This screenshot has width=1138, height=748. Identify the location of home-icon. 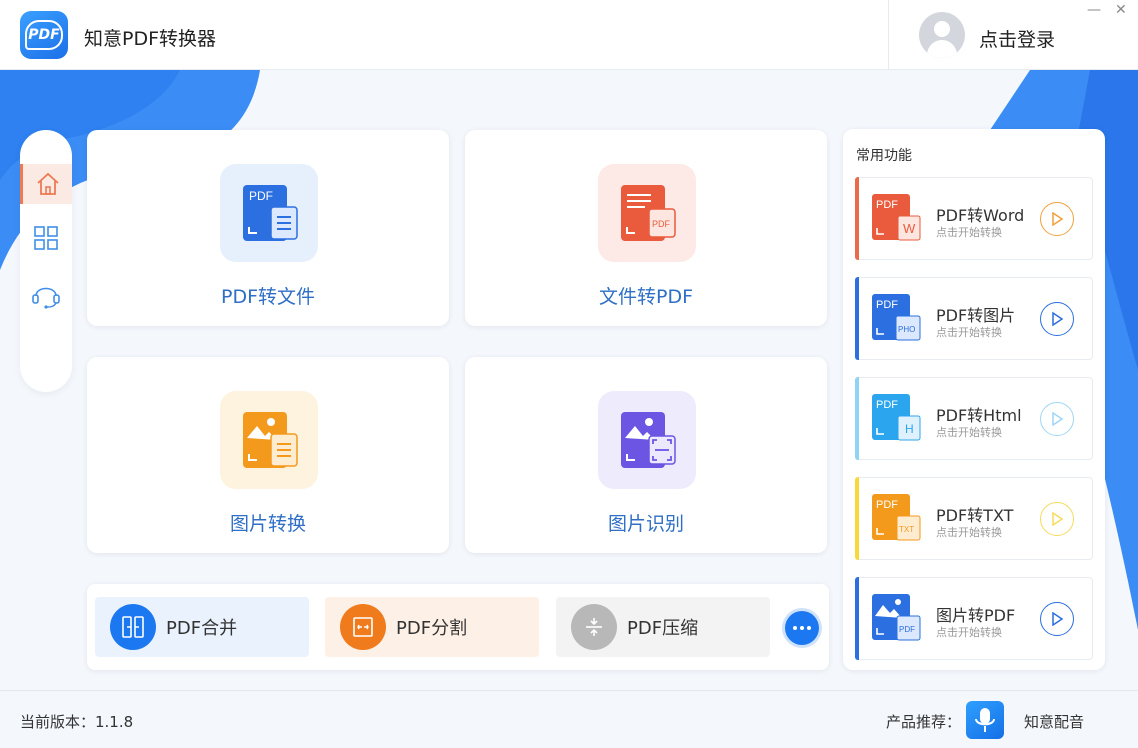
(48, 184).